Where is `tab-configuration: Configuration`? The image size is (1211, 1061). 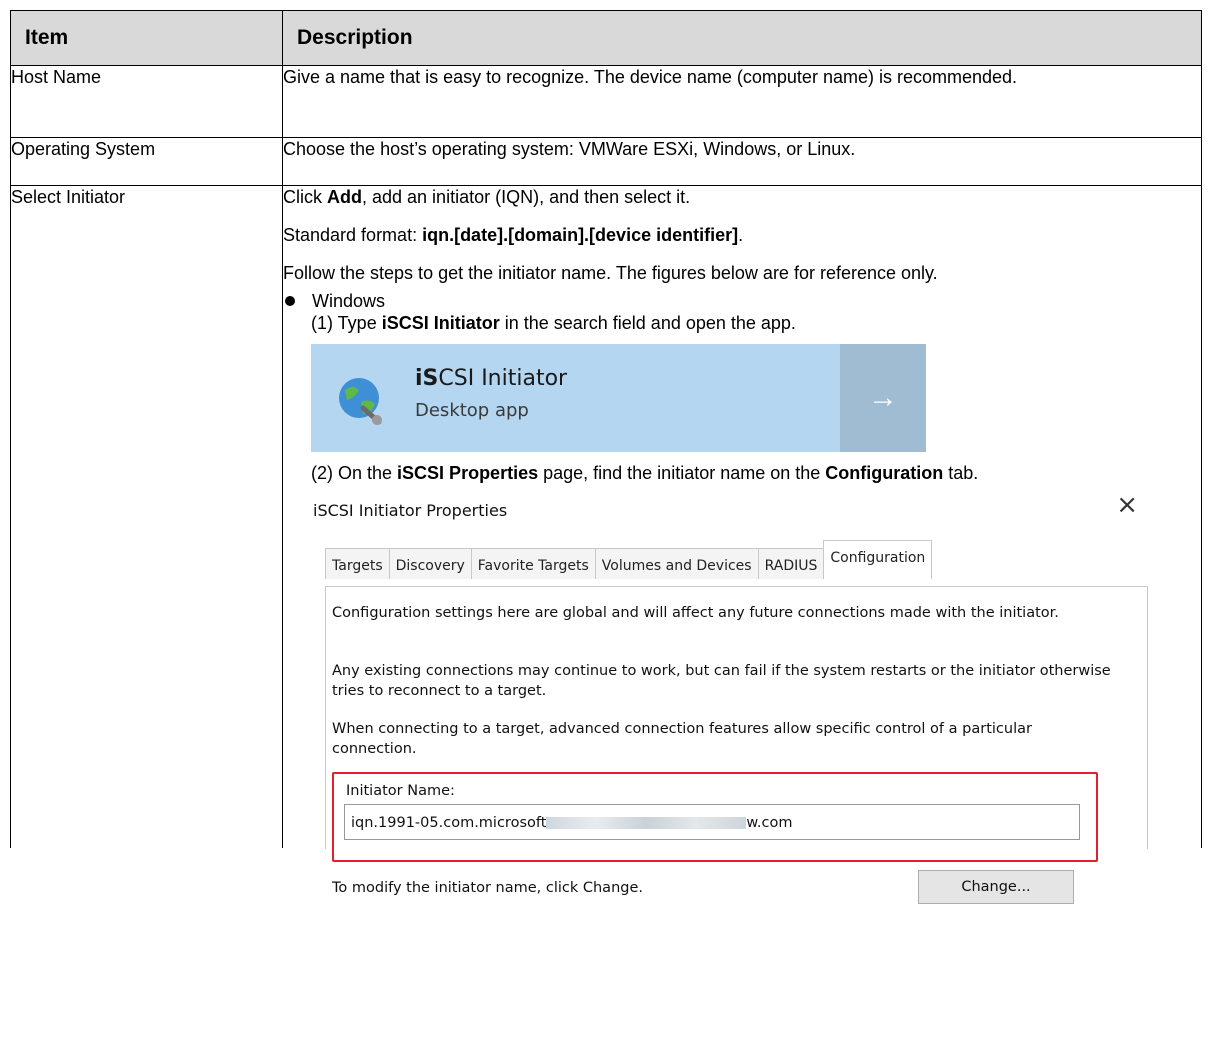
tab-configuration: Configuration is located at coordinates (878, 559).